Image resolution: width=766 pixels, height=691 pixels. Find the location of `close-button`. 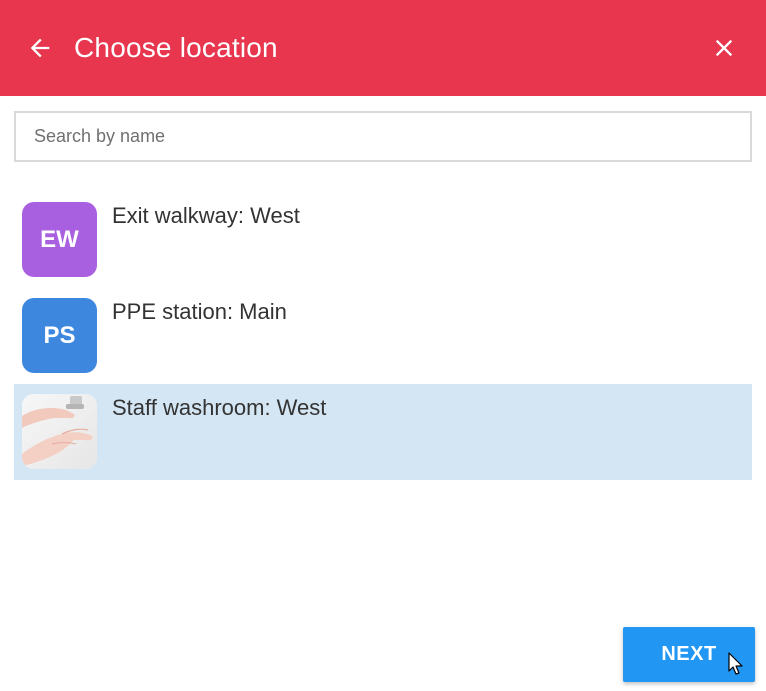

close-button is located at coordinates (724, 48).